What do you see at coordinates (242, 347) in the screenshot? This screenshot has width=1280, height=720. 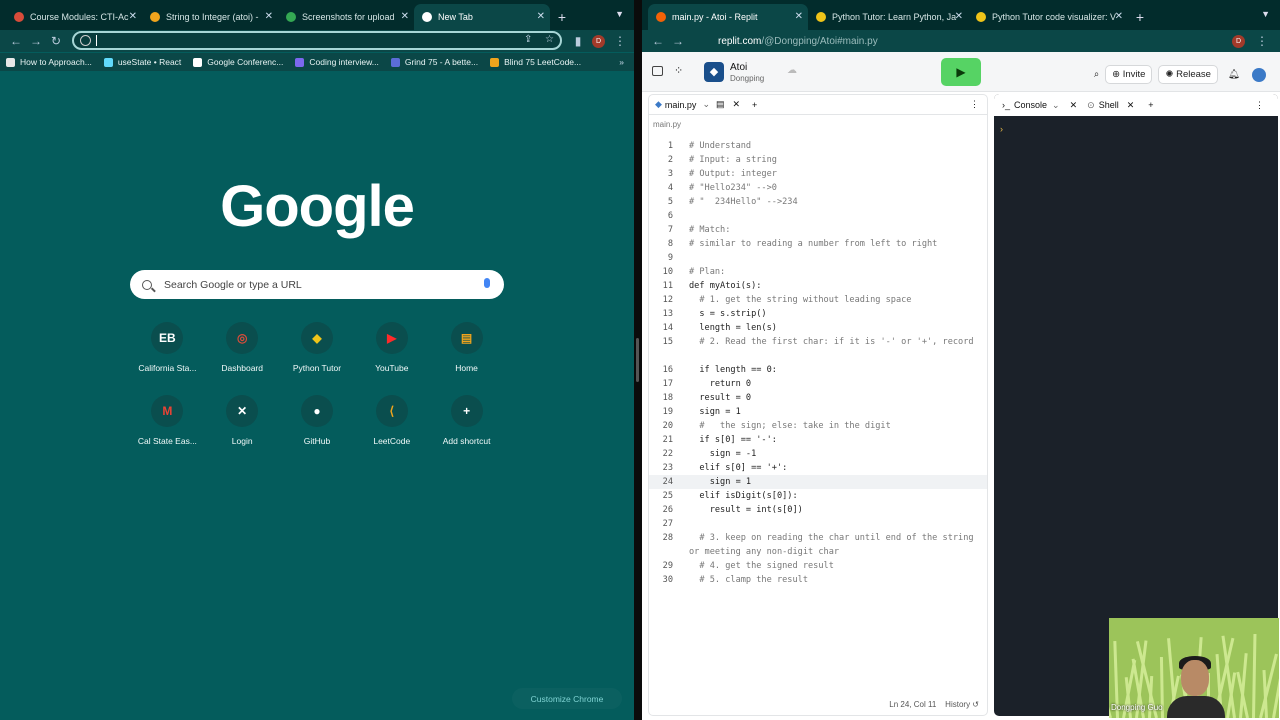 I see `shortcut-tile: ◎ Dashboard` at bounding box center [242, 347].